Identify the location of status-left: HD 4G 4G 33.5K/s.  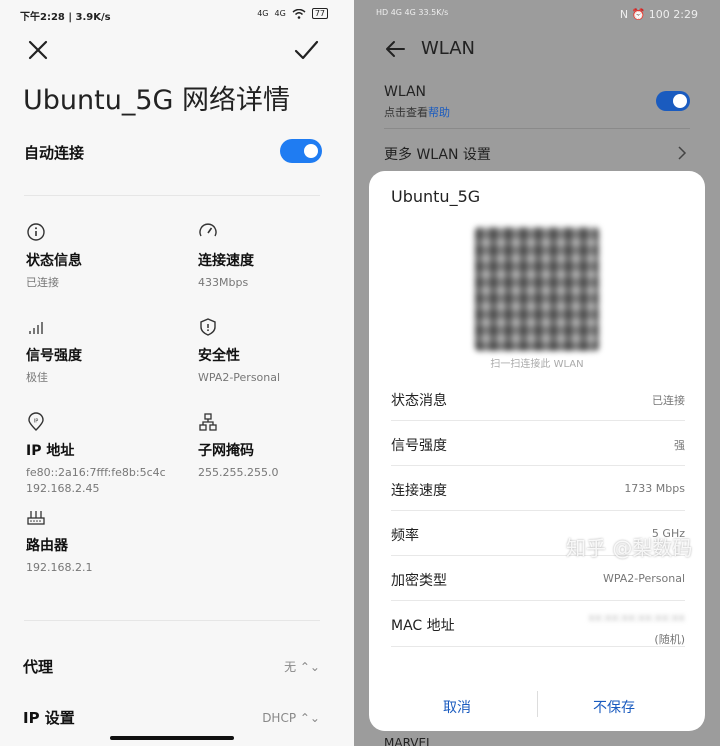
(412, 12).